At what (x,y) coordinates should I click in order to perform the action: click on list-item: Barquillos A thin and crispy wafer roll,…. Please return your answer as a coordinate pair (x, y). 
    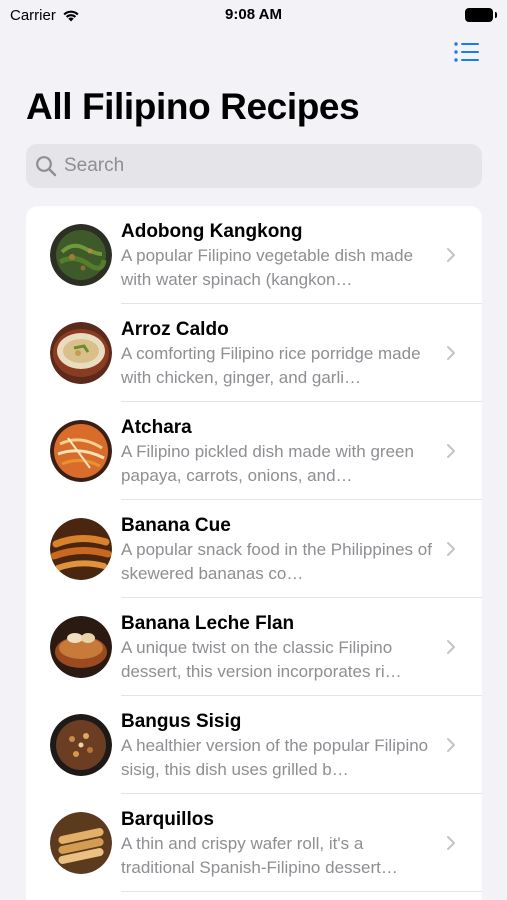
    Looking at the image, I should click on (254, 843).